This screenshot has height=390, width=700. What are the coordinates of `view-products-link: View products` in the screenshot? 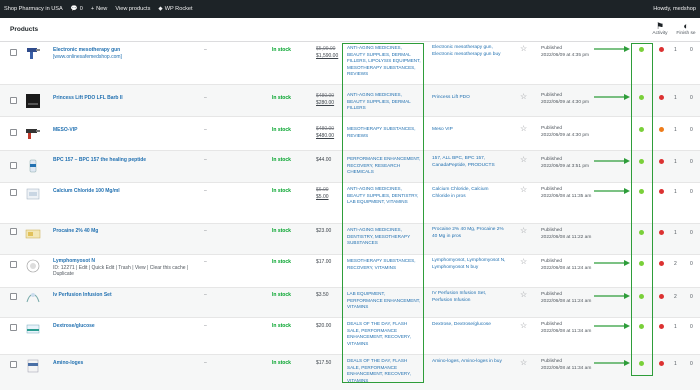 It's located at (132, 9).